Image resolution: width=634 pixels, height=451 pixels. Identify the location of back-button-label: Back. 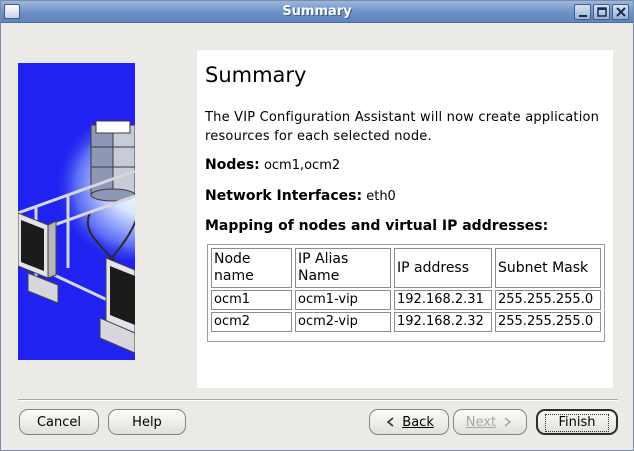
(418, 422).